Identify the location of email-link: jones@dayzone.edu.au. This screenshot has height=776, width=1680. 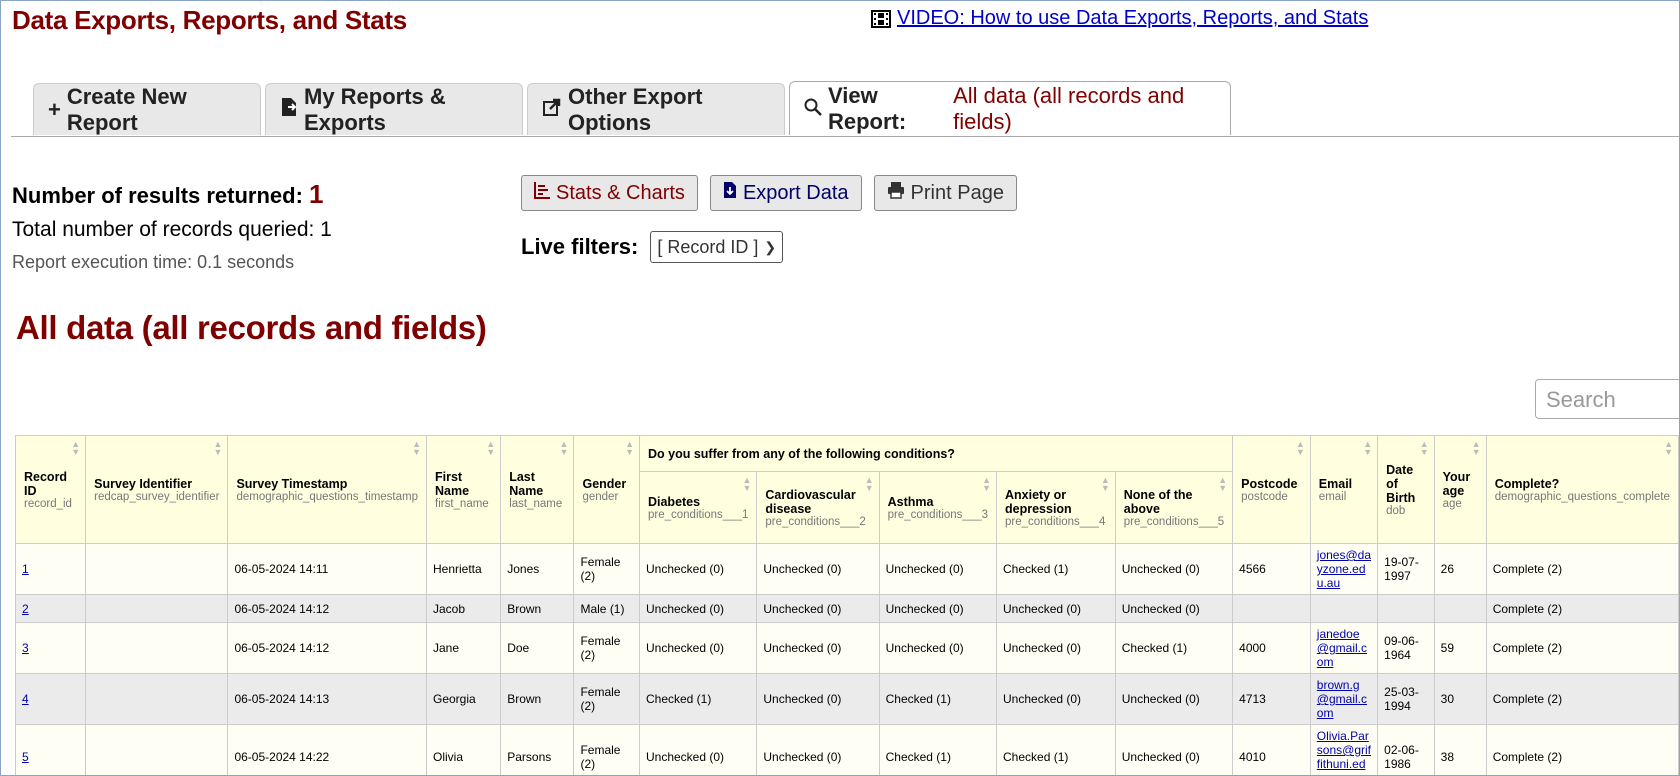
(1344, 569).